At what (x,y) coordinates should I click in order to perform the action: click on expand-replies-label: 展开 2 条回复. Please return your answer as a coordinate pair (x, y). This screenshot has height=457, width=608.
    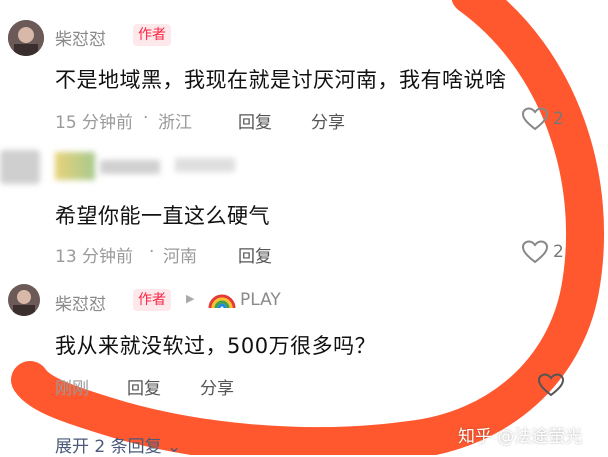
    Looking at the image, I should click on (108, 447).